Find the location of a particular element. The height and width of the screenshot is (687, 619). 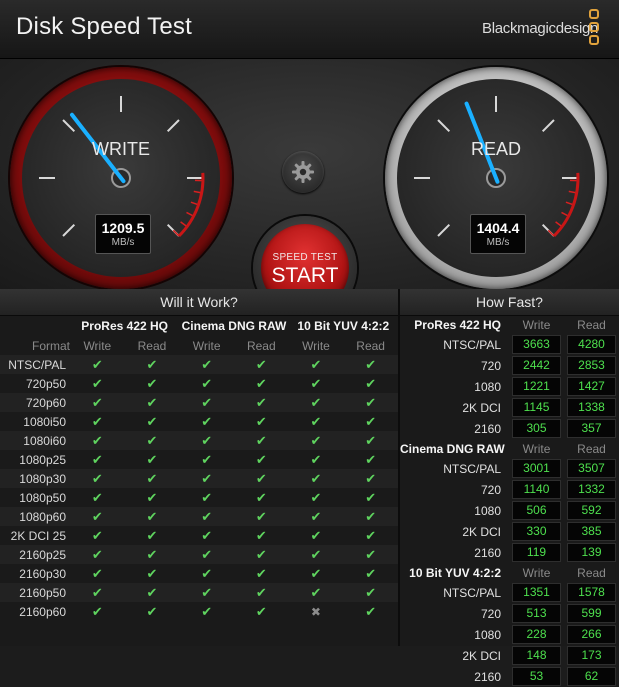

settings-button is located at coordinates (303, 172).